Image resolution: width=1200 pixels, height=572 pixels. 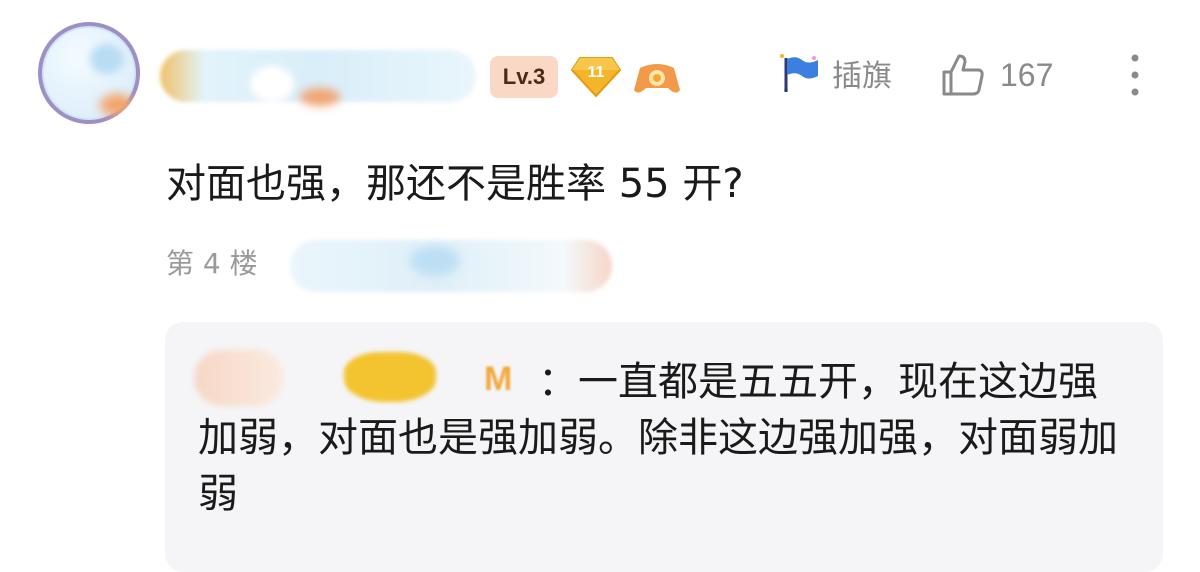 I want to click on more-button, so click(x=1135, y=75).